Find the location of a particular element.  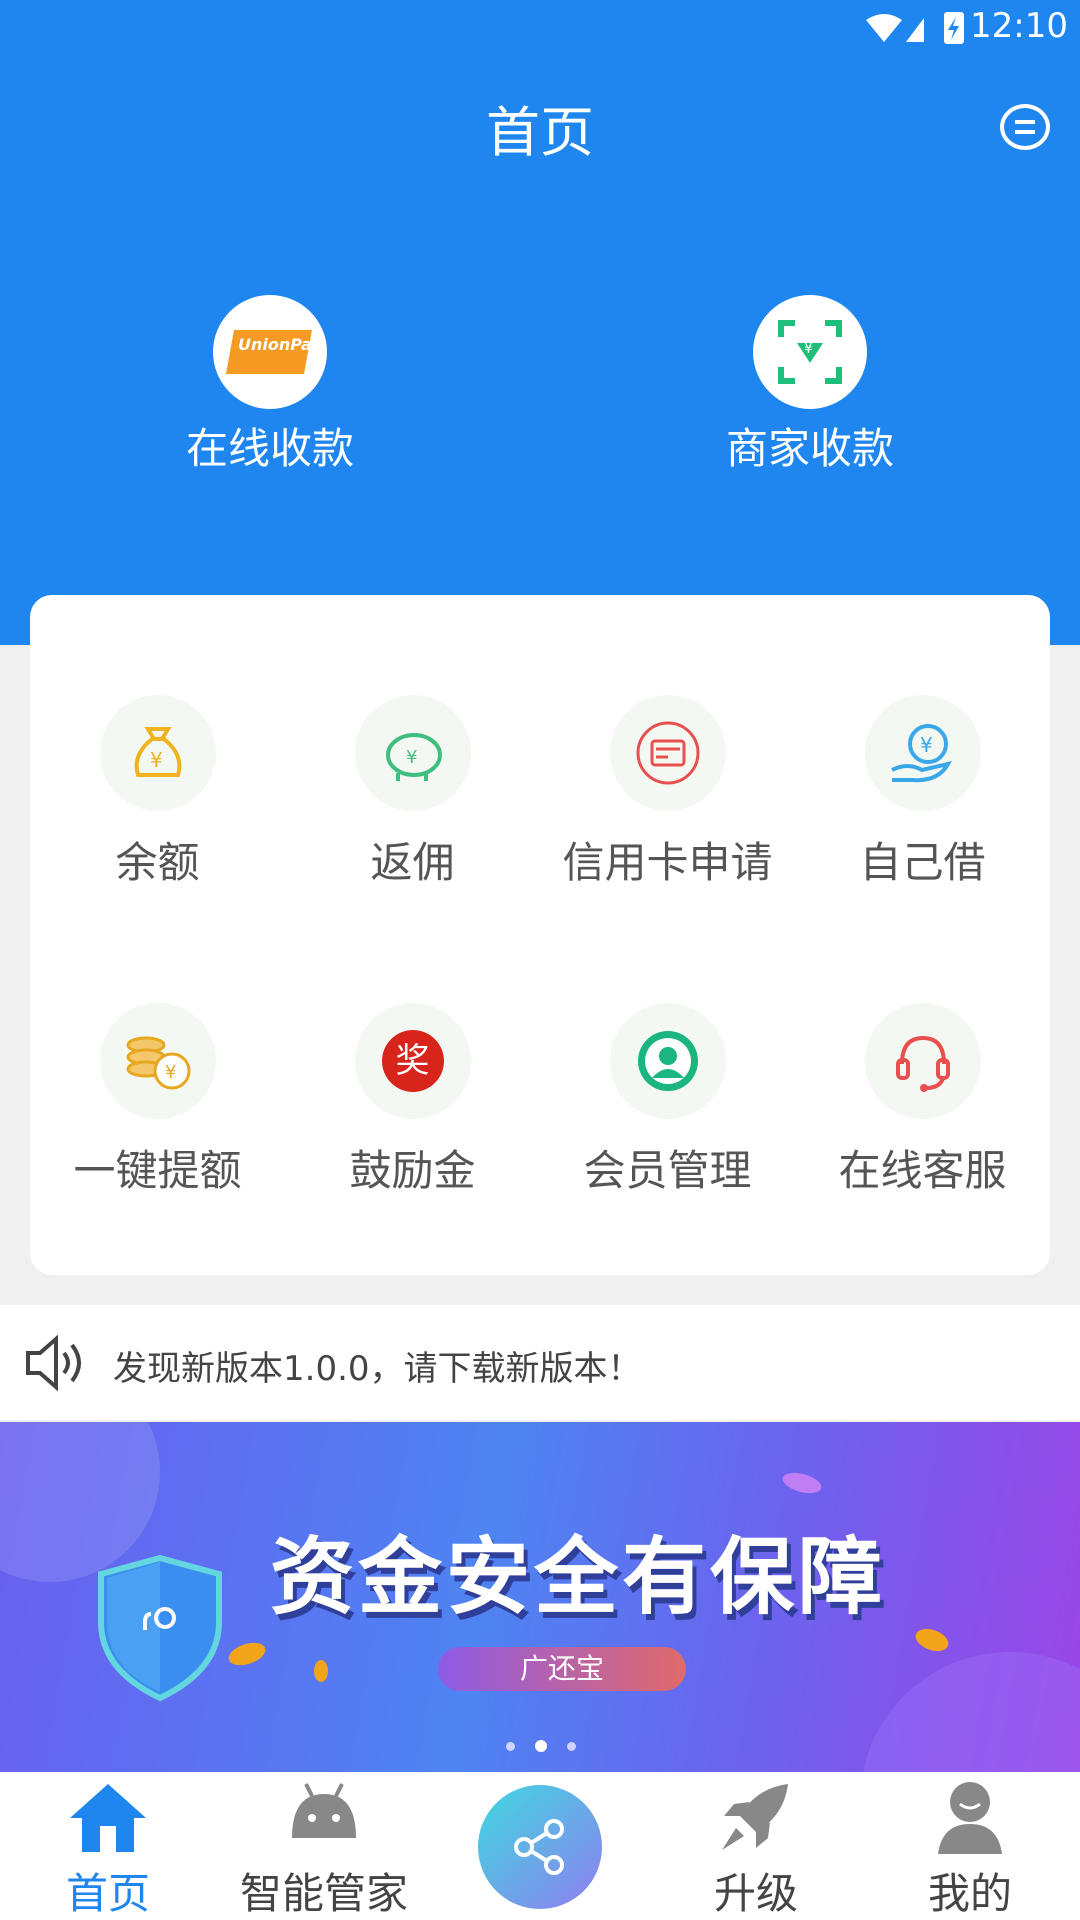

service-label: 返佣 is located at coordinates (412, 862).